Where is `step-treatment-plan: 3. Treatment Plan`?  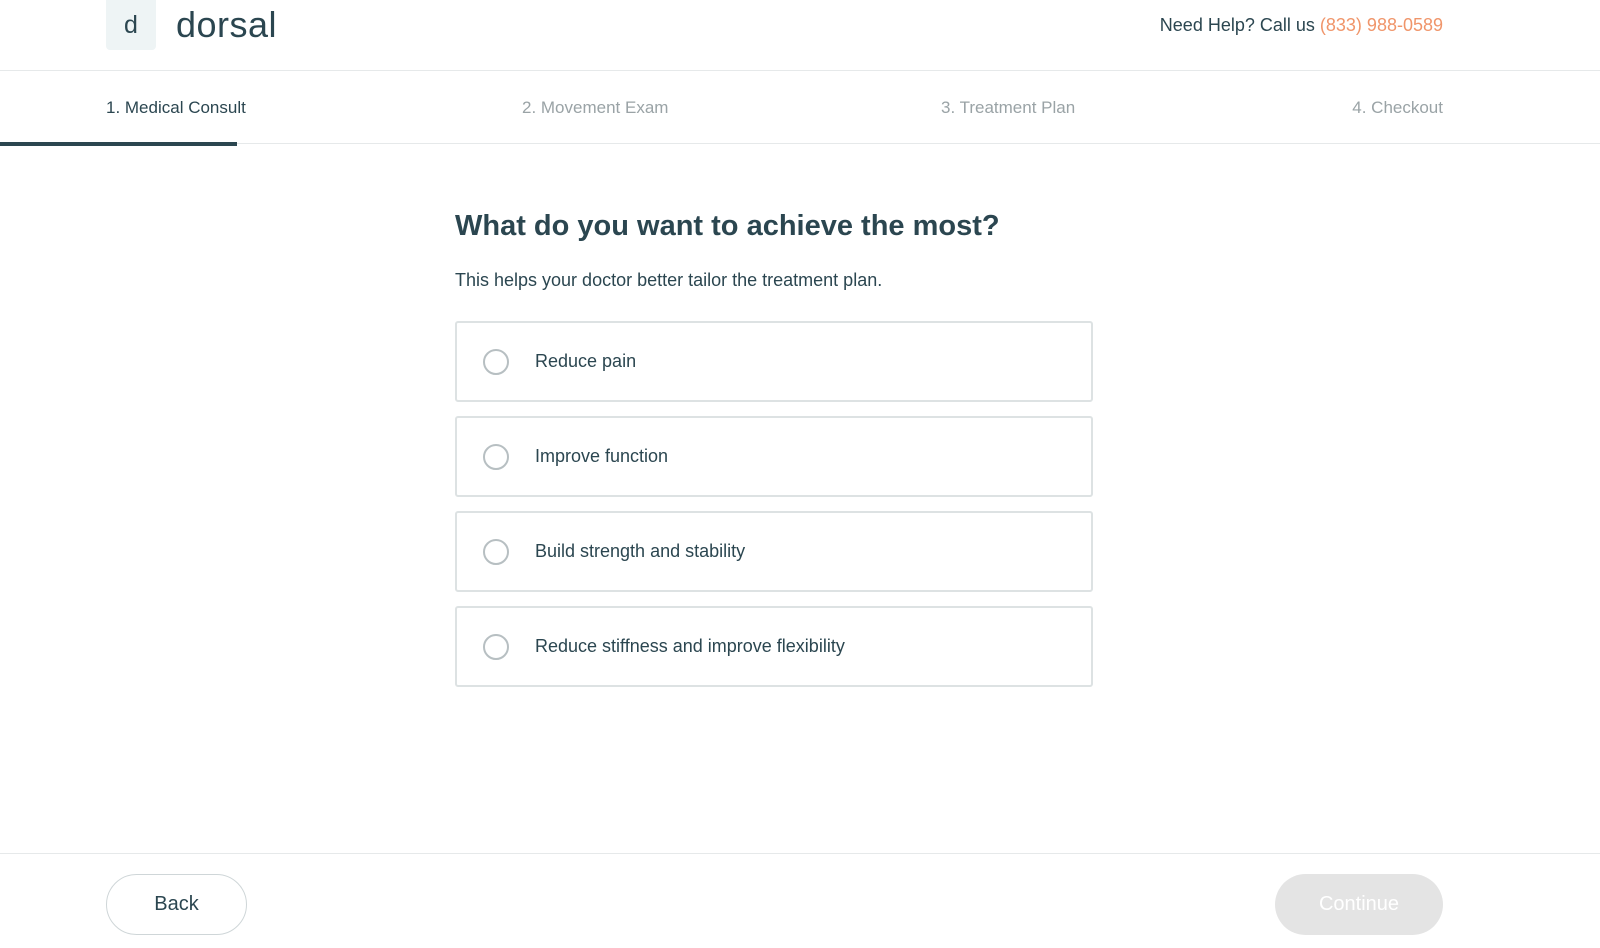 step-treatment-plan: 3. Treatment Plan is located at coordinates (1008, 107).